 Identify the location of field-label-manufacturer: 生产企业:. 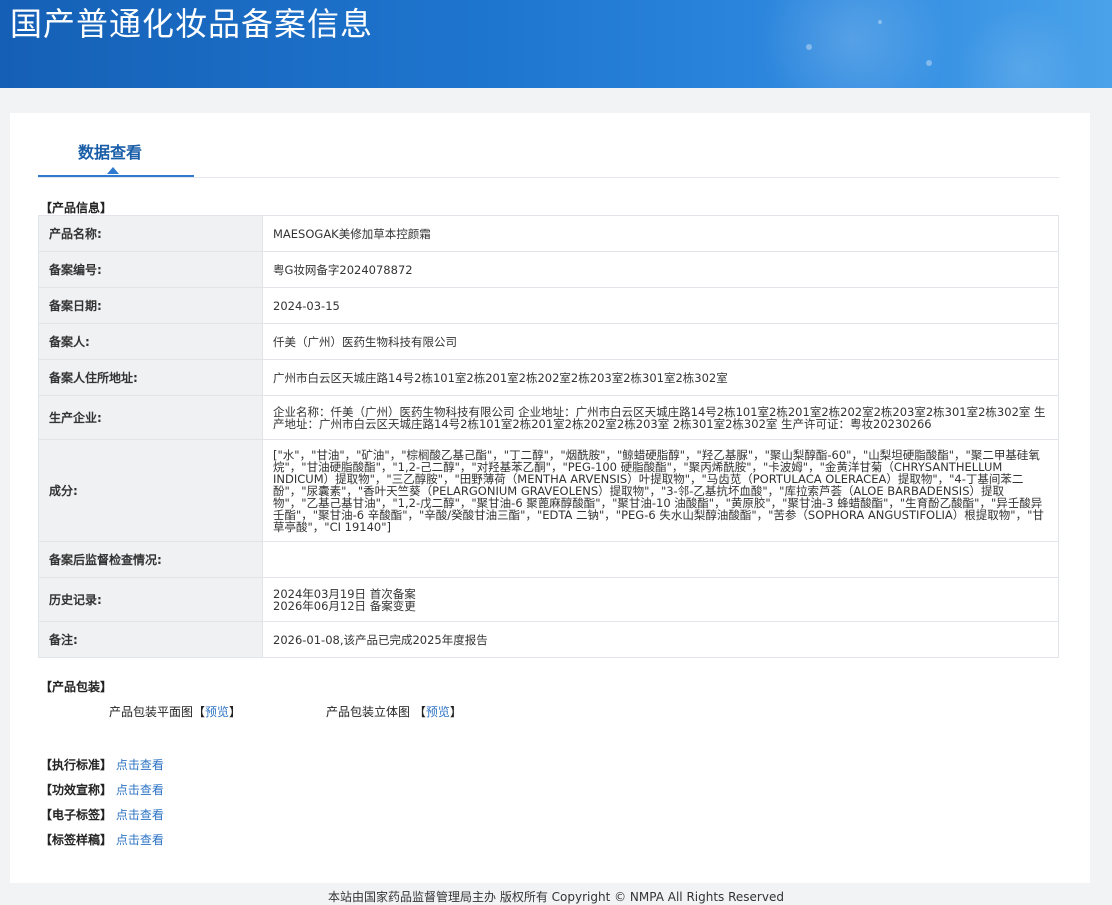
(150, 417).